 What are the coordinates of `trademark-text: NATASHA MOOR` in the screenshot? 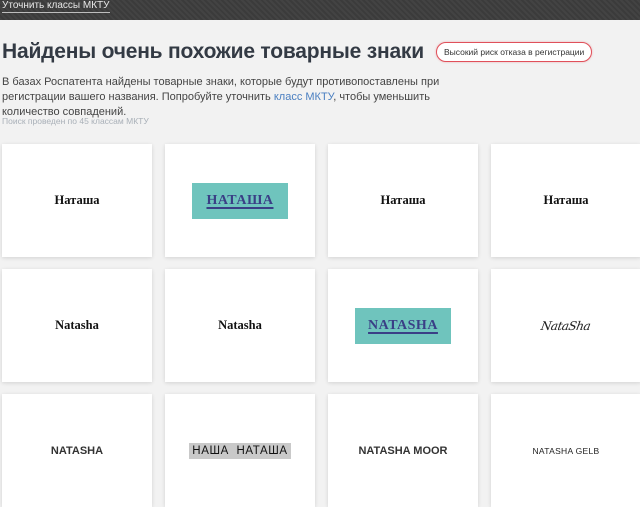 It's located at (403, 450).